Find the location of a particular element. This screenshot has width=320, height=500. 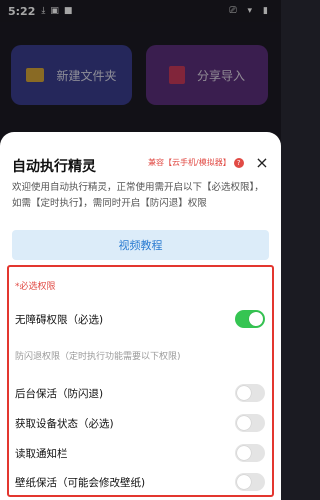

anti-crash-note-row: 防闪退权限（定时执行功能需要以下权限) is located at coordinates (140, 355).